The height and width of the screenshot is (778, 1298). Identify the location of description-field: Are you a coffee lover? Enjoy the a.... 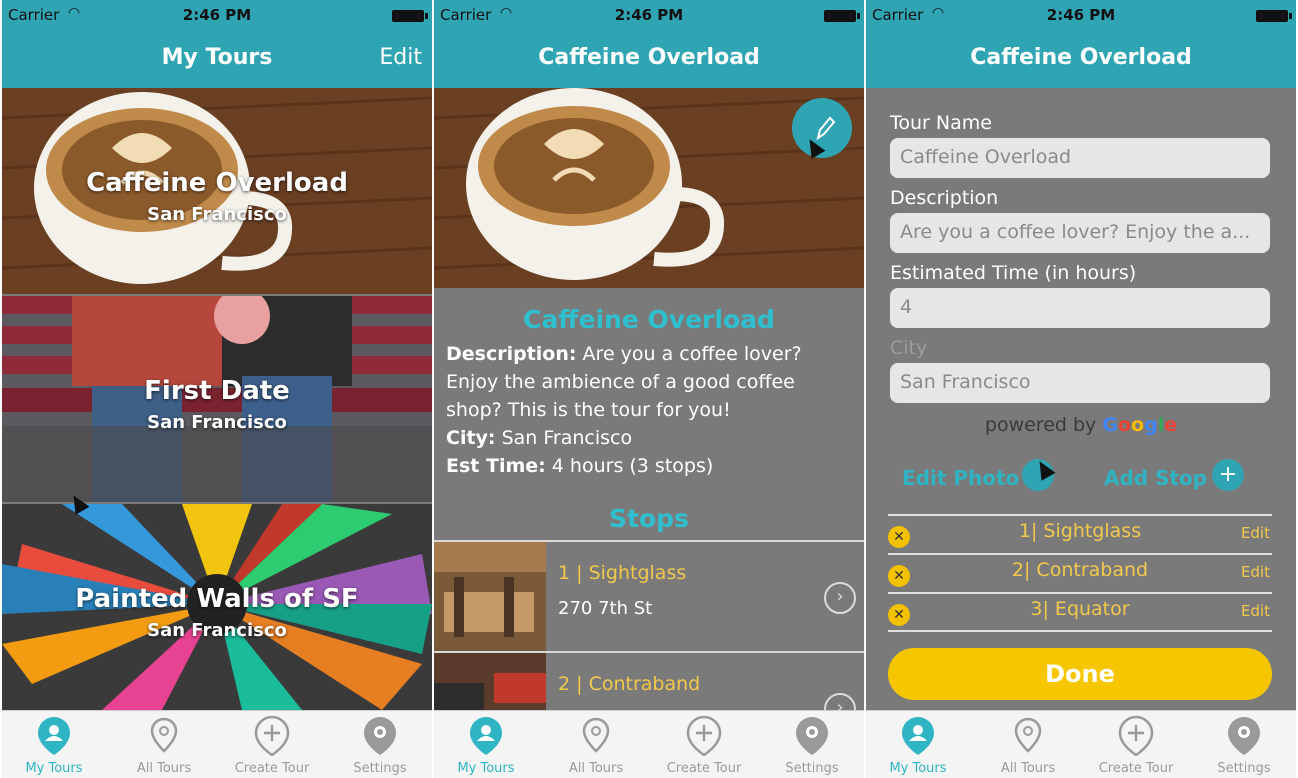
(1080, 233).